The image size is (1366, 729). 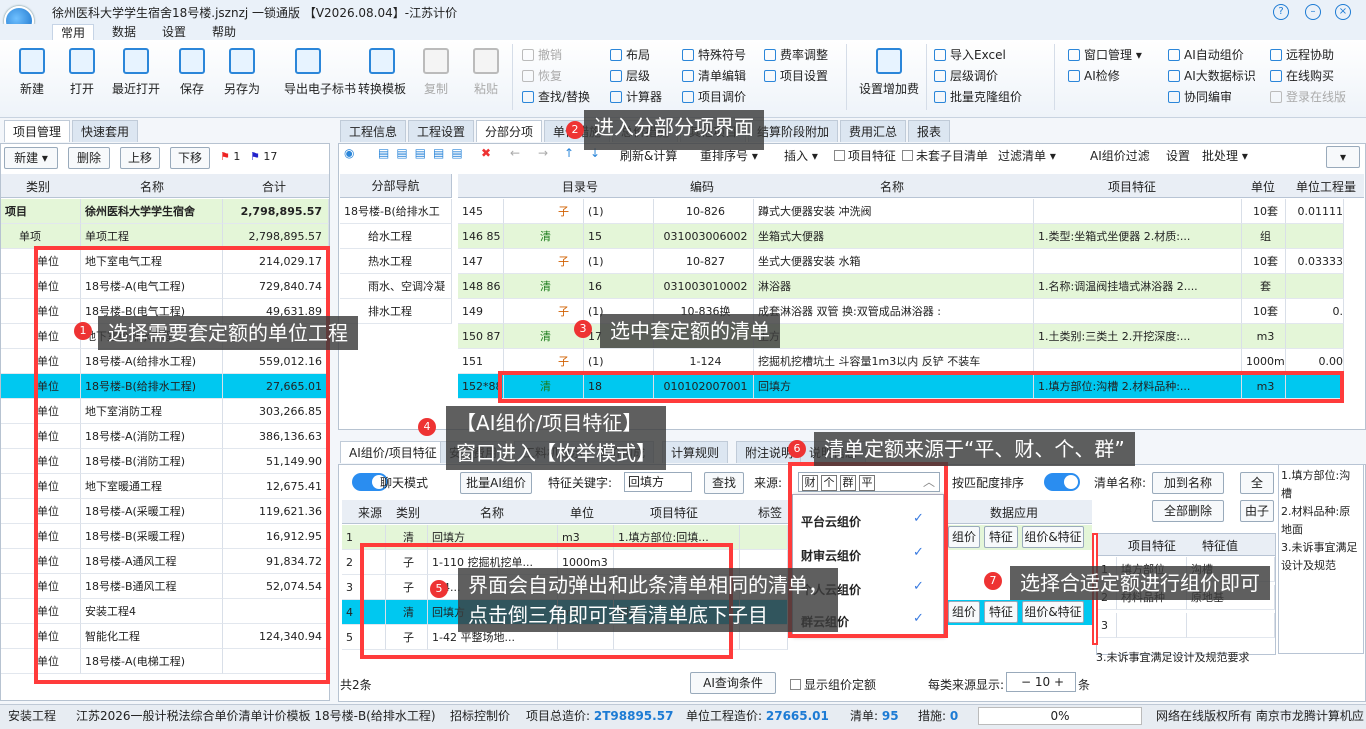 What do you see at coordinates (515, 153) in the screenshot?
I see `arrow-left-icon: ←` at bounding box center [515, 153].